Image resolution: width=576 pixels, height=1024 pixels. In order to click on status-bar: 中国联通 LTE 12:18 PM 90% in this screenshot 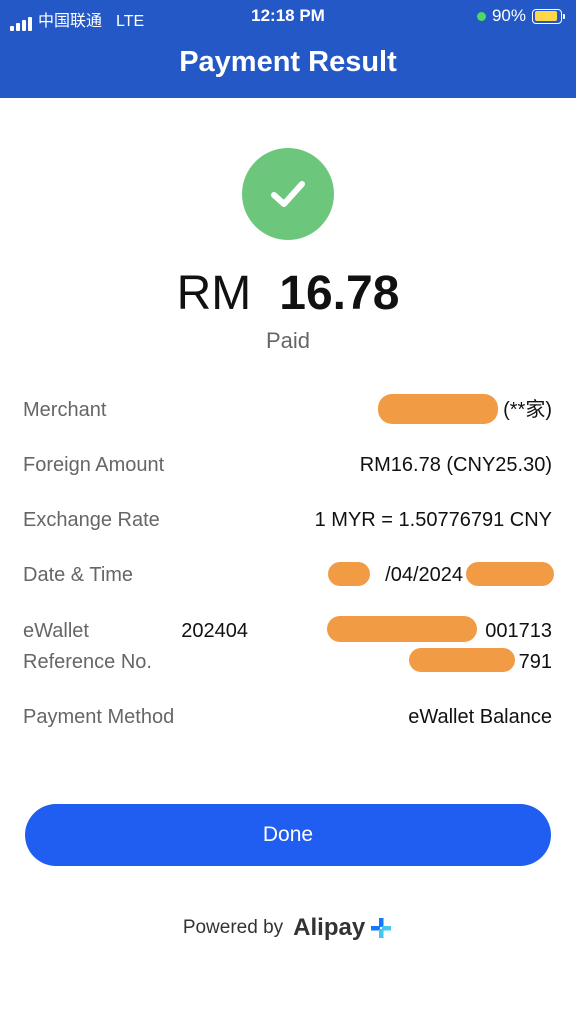, I will do `click(288, 16)`.